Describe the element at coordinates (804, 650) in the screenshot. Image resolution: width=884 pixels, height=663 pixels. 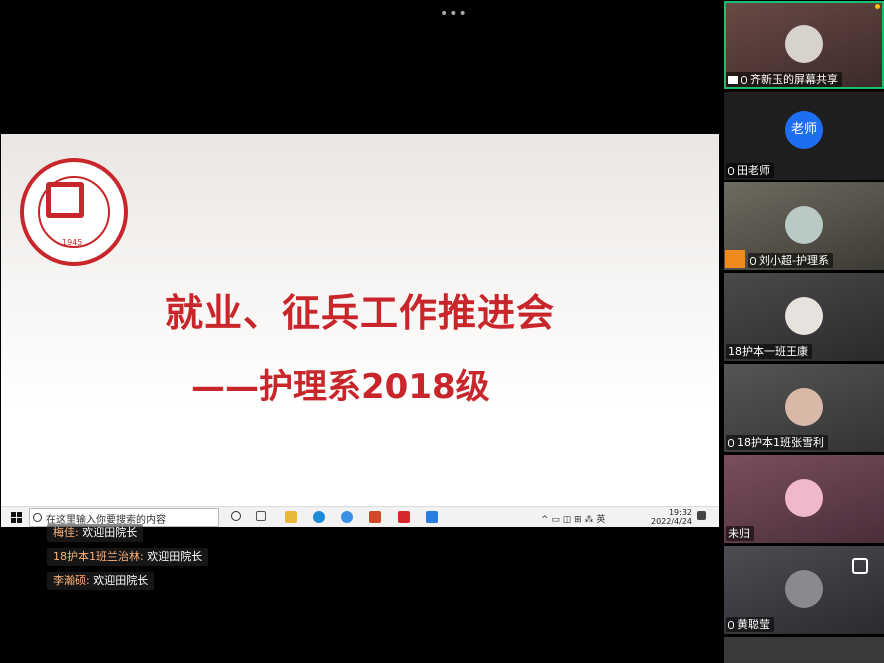
I see `participant-tile-partial` at that location.